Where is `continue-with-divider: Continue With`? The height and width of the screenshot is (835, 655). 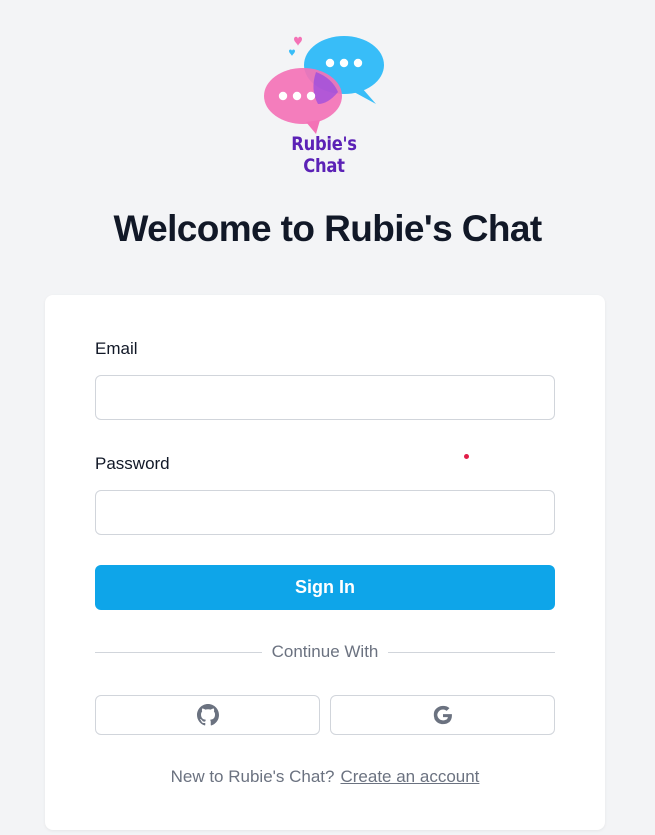 continue-with-divider: Continue With is located at coordinates (325, 652).